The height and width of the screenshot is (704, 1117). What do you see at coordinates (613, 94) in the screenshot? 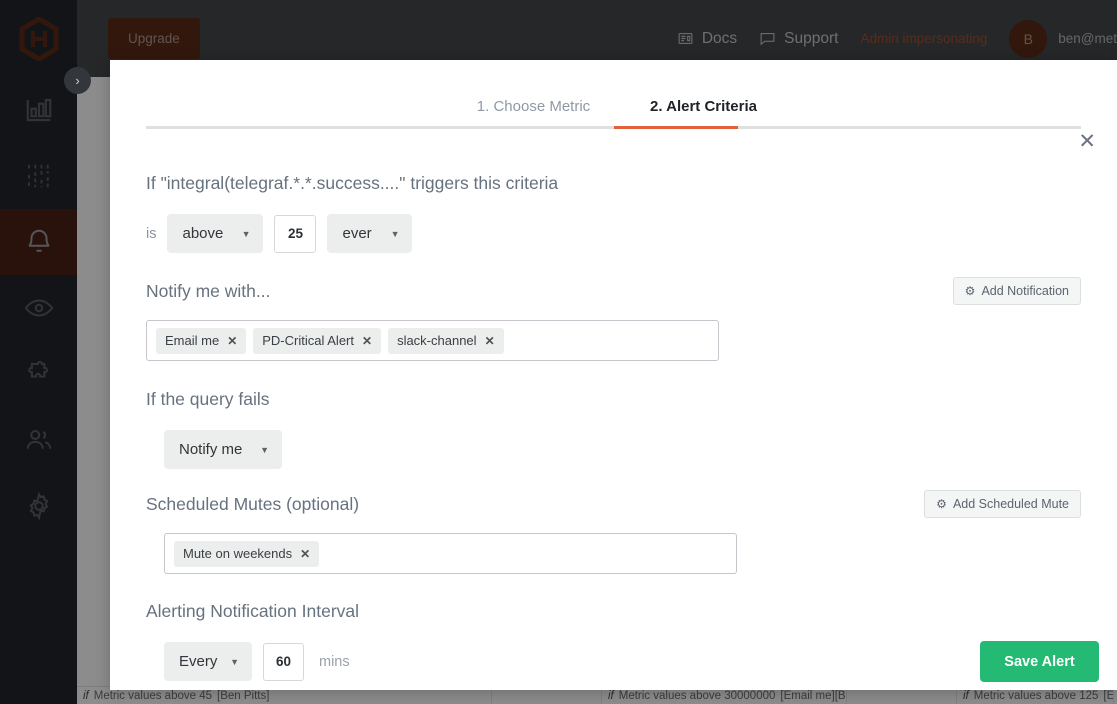
I see `modal-tab-bar: 1. Choose Metric 2. Alert Criteria` at bounding box center [613, 94].